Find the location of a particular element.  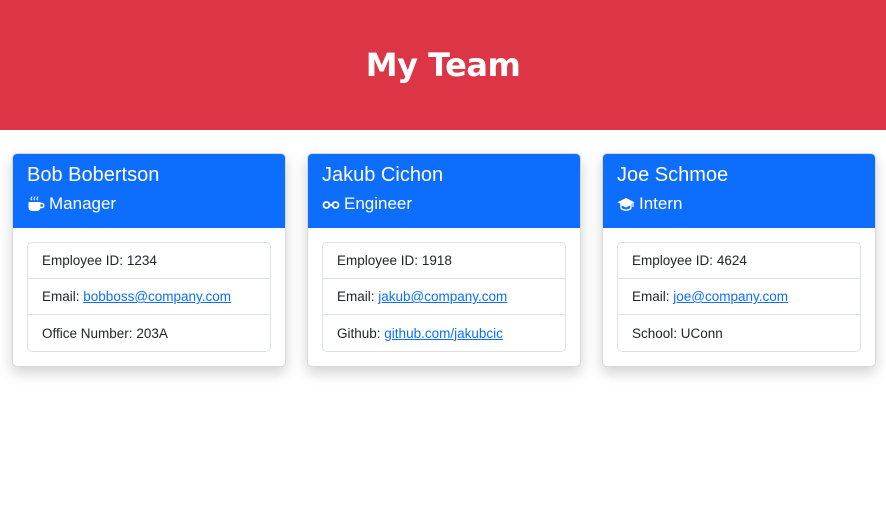

office-number-label: Office Number: is located at coordinates (87, 333).